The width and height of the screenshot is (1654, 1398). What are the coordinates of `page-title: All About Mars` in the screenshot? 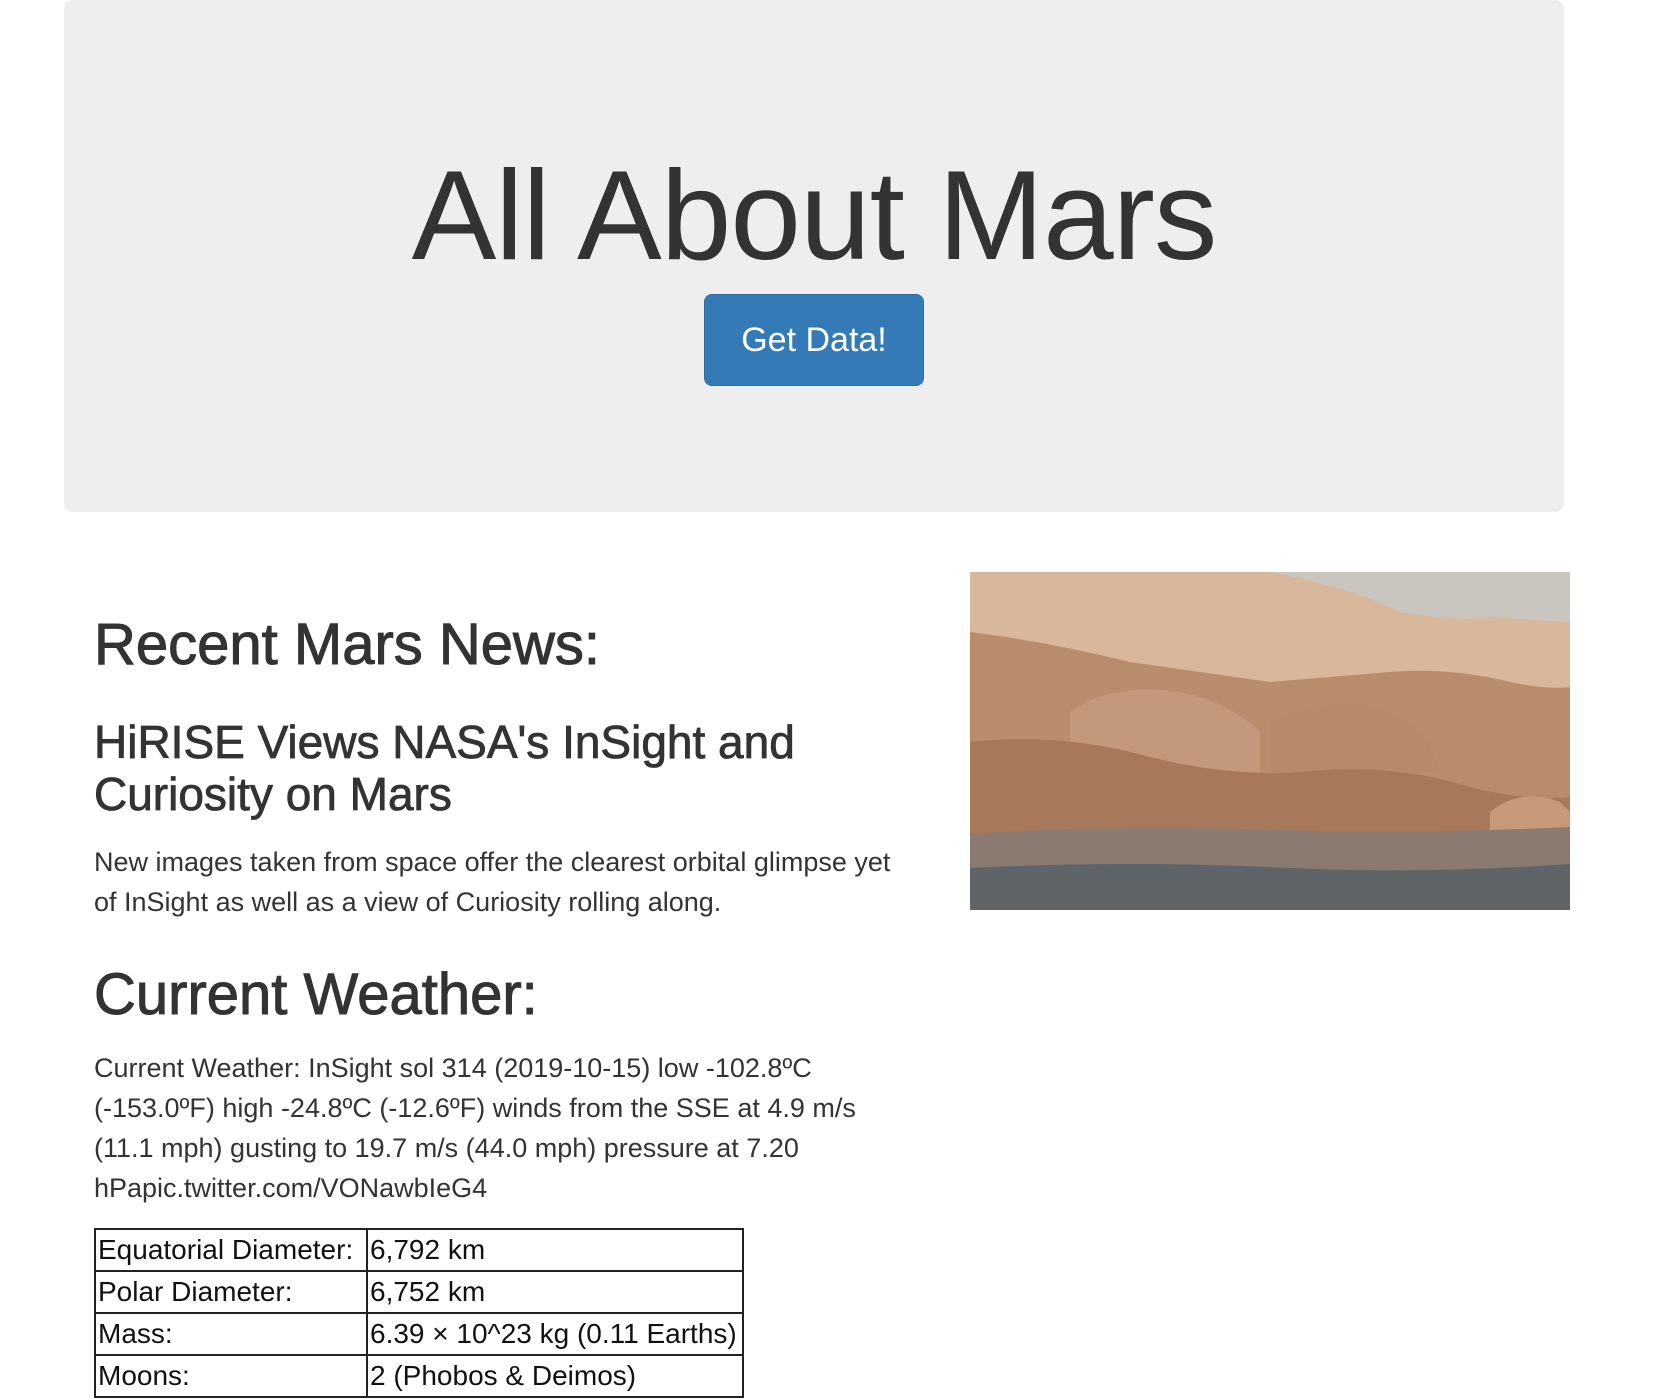 It's located at (814, 215).